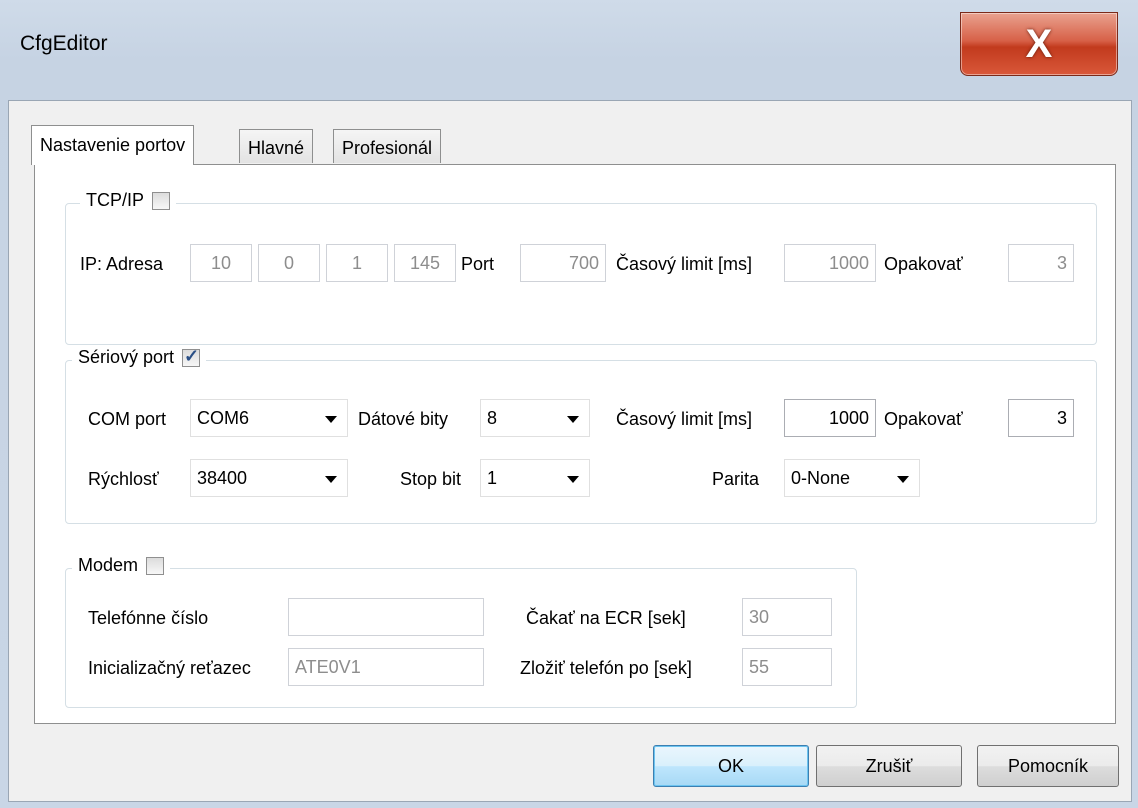 Image resolution: width=1138 pixels, height=808 pixels. What do you see at coordinates (123, 479) in the screenshot?
I see `speed-label: Rýchlosť` at bounding box center [123, 479].